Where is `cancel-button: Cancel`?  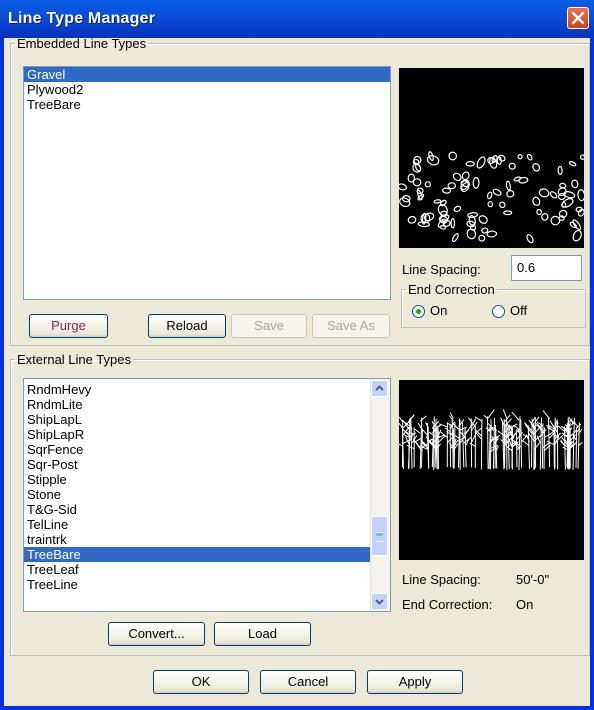
cancel-button: Cancel is located at coordinates (308, 682).